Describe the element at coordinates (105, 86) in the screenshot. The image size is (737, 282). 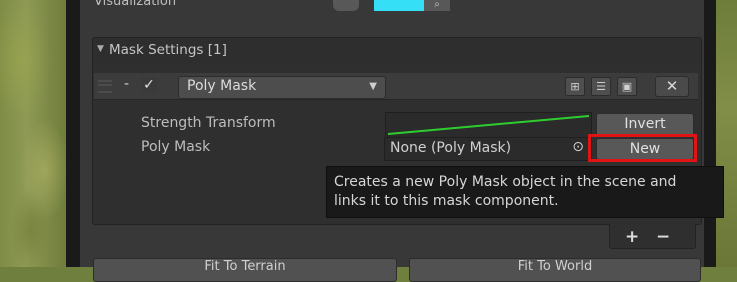
I see `drag-handle-icon` at that location.